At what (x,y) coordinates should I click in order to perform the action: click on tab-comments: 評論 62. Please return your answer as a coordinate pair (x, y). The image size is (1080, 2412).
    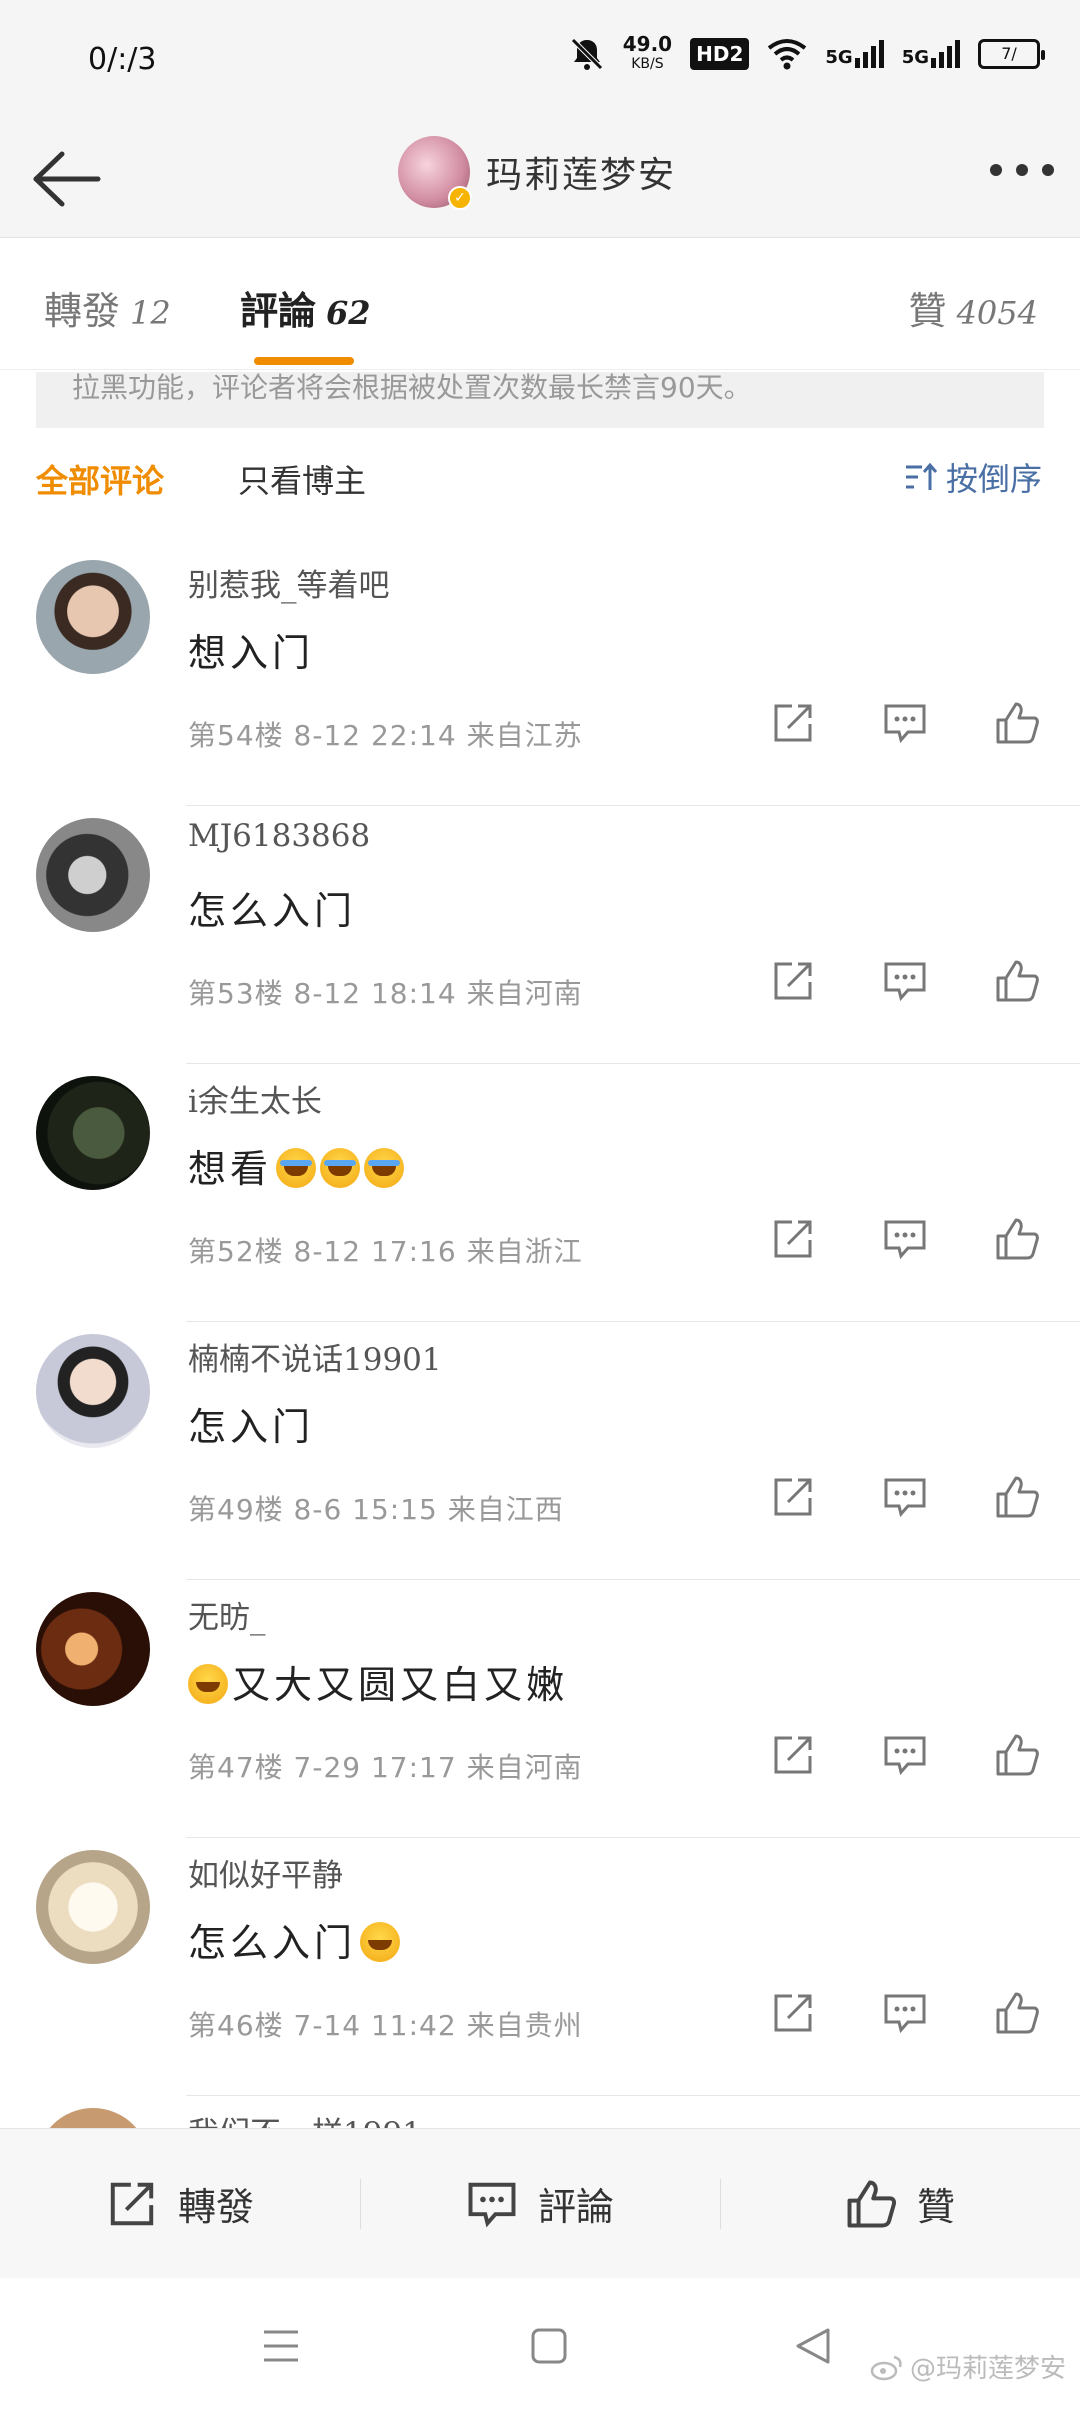
    Looking at the image, I should click on (305, 322).